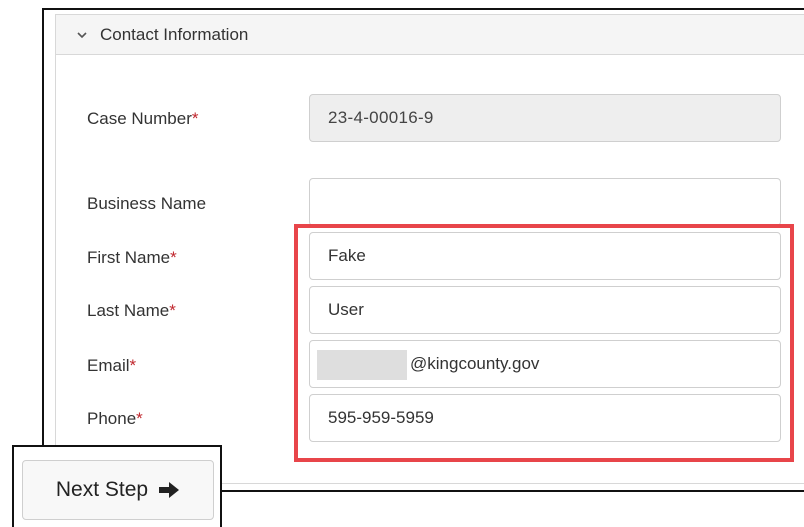 The height and width of the screenshot is (527, 804). I want to click on next-step-button: Next Step, so click(118, 490).